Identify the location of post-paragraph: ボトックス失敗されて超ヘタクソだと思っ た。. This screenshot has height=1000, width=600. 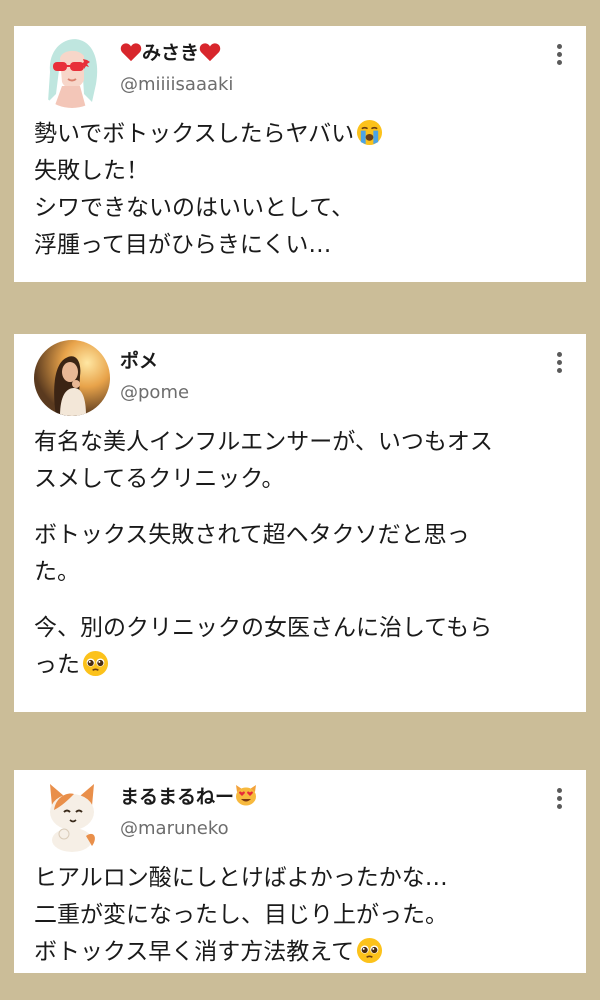
(300, 554).